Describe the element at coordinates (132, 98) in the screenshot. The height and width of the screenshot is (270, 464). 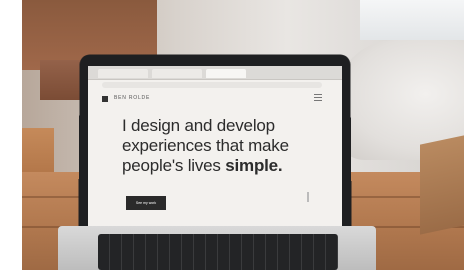
I see `site-brand: BEN ROLDE` at that location.